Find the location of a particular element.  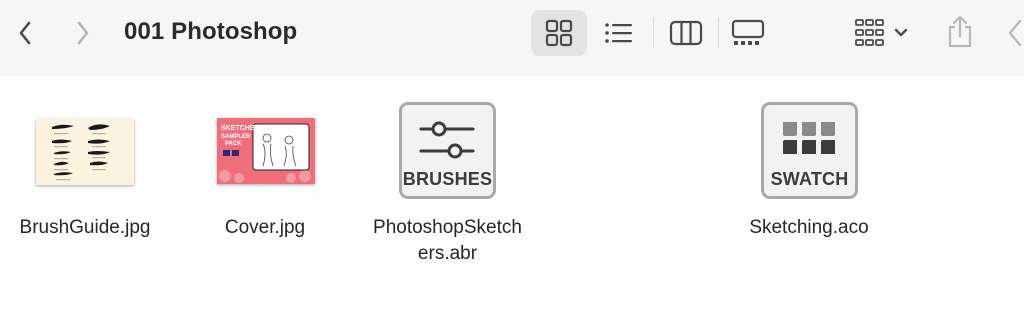

sidebar-edge-chevron is located at coordinates (1015, 33).